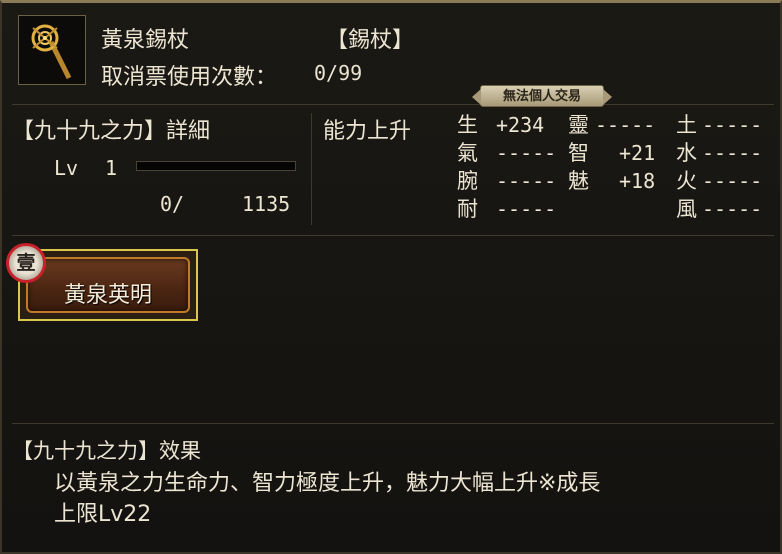 The height and width of the screenshot is (554, 782). I want to click on stat-name: 土, so click(686, 125).